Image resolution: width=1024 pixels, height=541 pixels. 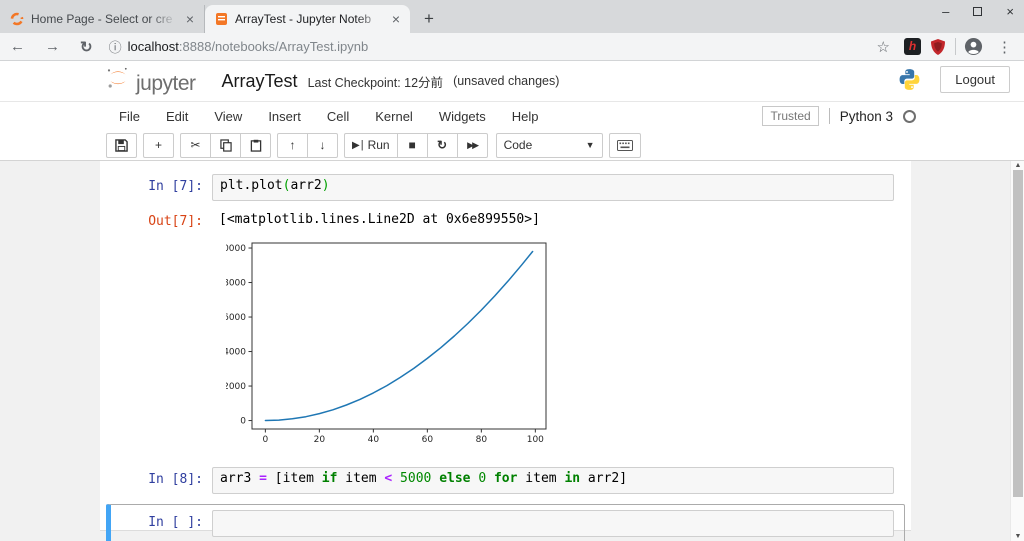 What do you see at coordinates (86, 47) in the screenshot?
I see `reload-icon: ↻` at bounding box center [86, 47].